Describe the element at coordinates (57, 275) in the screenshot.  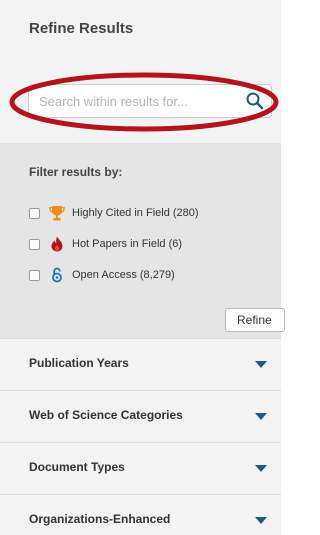
I see `open-access-icon` at that location.